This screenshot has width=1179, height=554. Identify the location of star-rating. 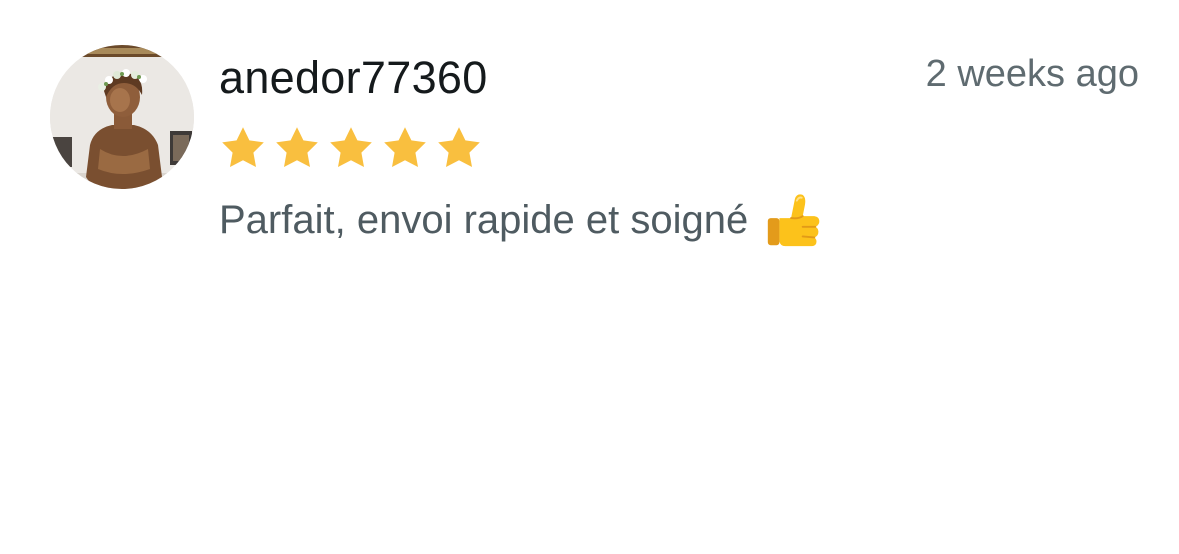
(351, 148).